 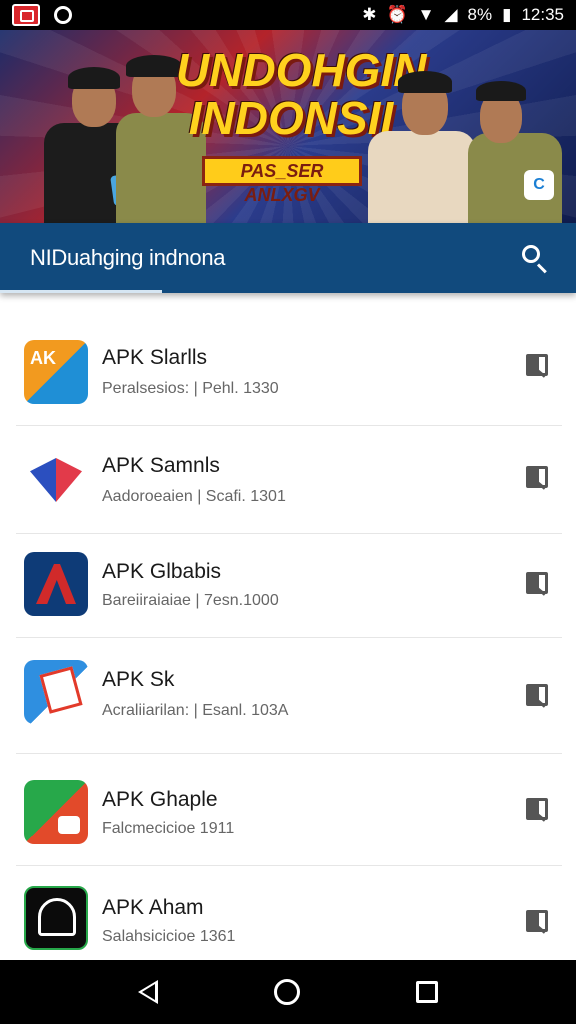 What do you see at coordinates (451, 14) in the screenshot?
I see `signal-icon: ◢` at bounding box center [451, 14].